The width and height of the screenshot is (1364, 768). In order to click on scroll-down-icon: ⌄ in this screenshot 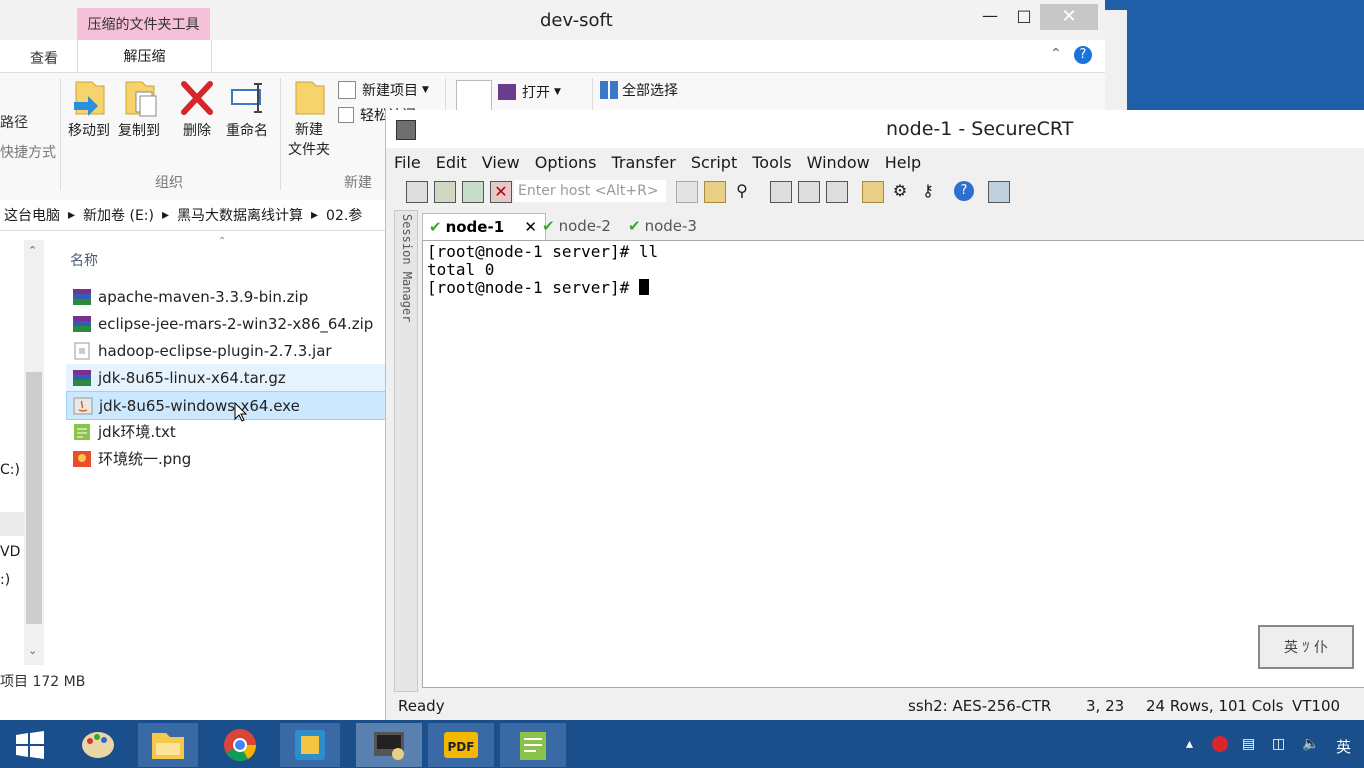, I will do `click(32, 650)`.